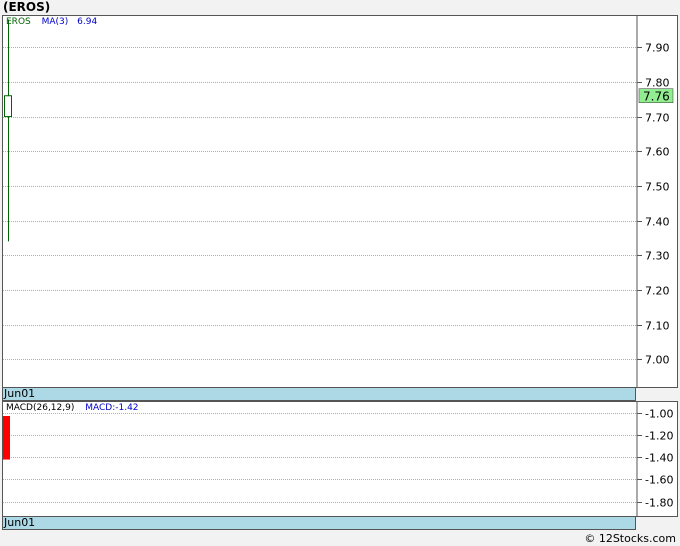 This screenshot has height=546, width=680. I want to click on macd-legend: MACD(26,12,9) MACD:-1.42, so click(72, 408).